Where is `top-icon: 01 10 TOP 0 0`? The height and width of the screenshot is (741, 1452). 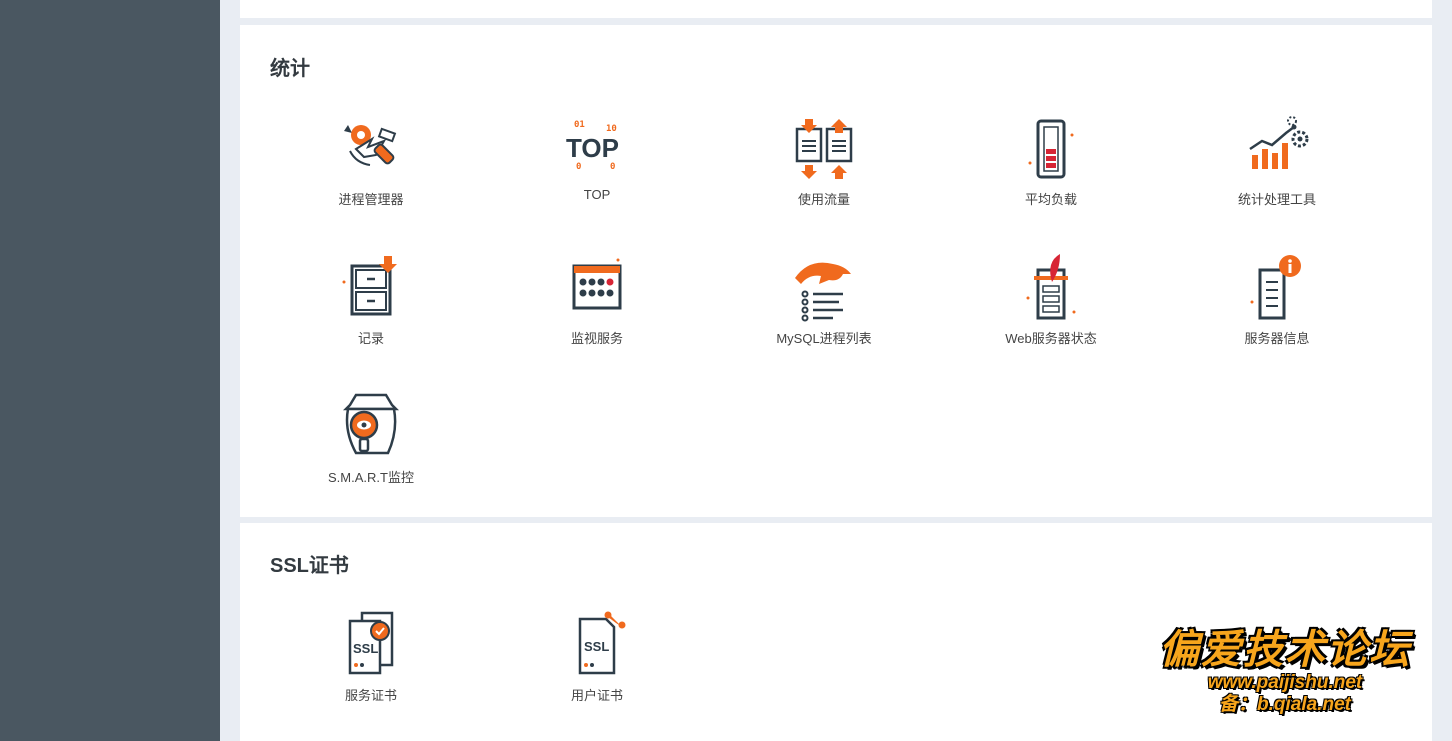
top-icon: 01 10 TOP 0 0 is located at coordinates (592, 146).